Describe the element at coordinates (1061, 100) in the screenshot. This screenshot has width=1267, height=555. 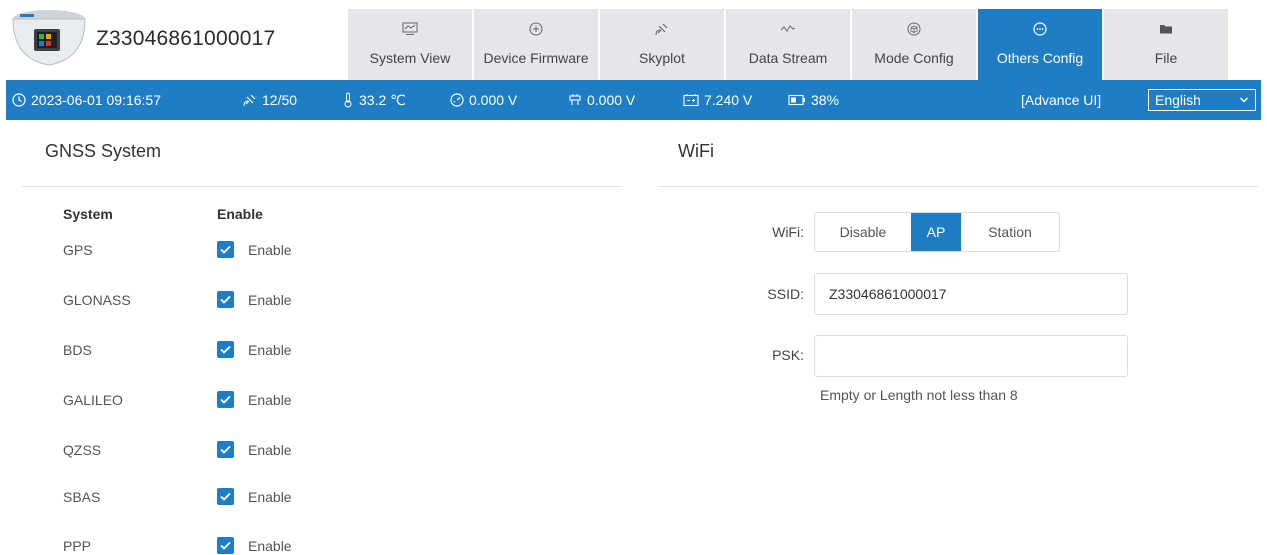
I see `advance-ui-link: [Advance UI]` at that location.